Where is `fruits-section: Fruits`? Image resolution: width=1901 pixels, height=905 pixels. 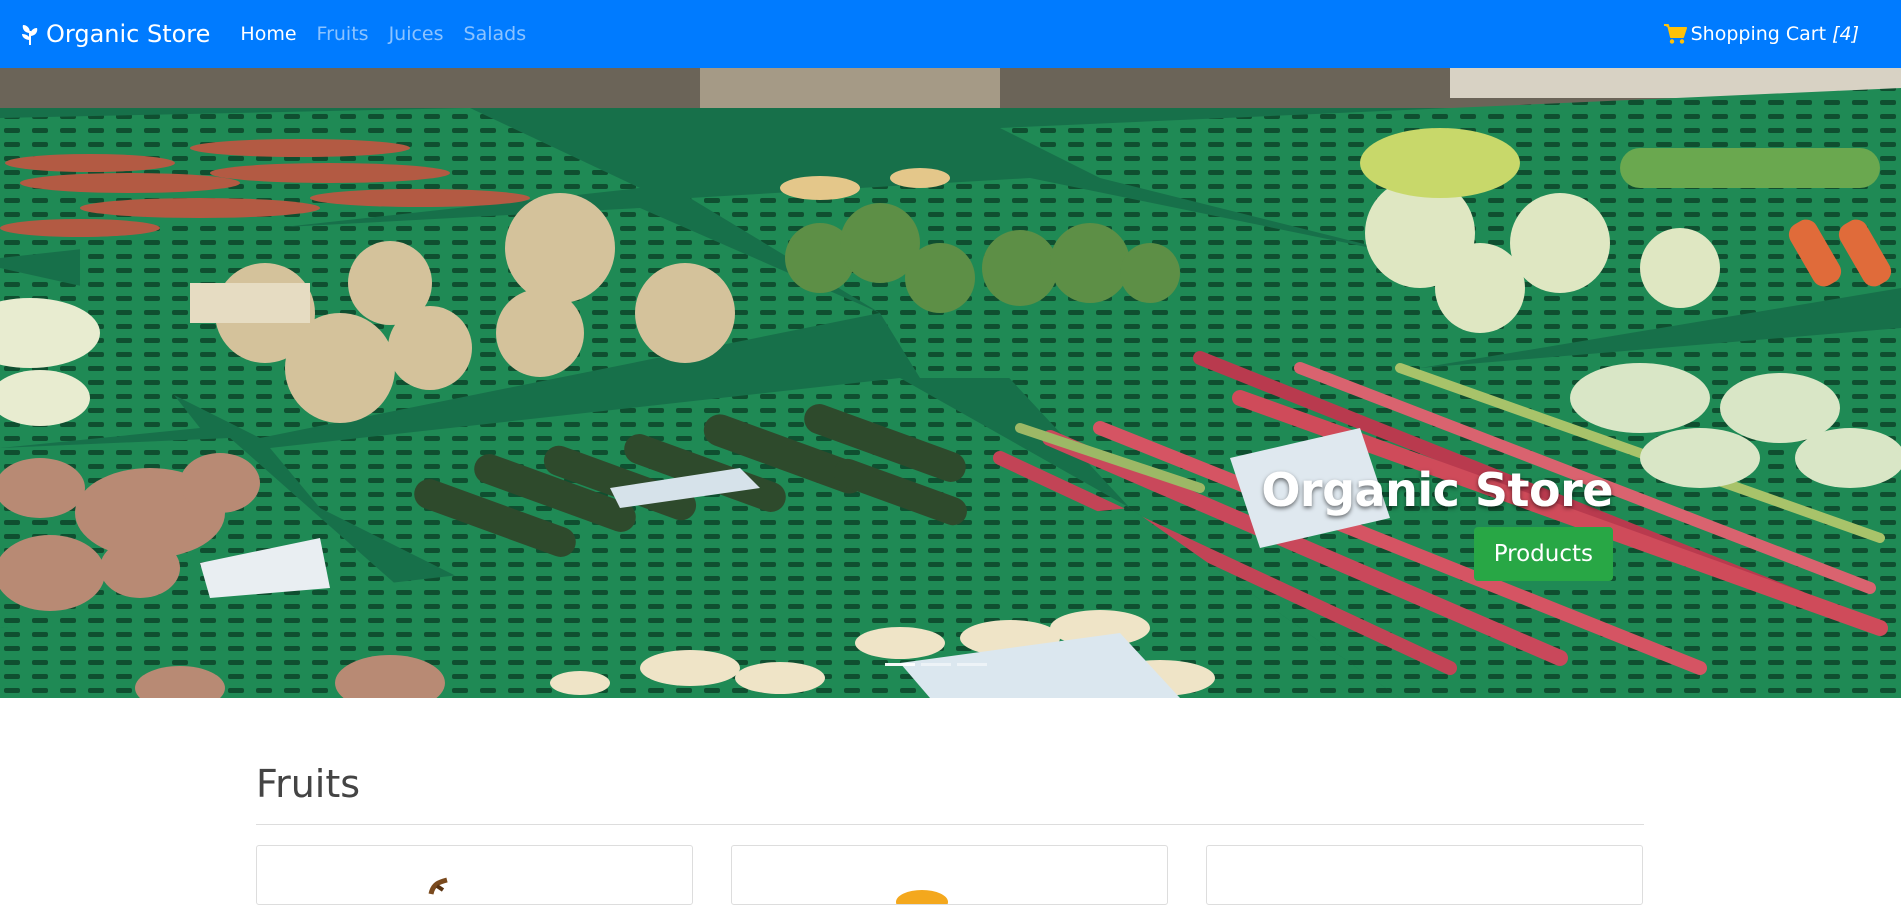 fruits-section: Fruits is located at coordinates (950, 833).